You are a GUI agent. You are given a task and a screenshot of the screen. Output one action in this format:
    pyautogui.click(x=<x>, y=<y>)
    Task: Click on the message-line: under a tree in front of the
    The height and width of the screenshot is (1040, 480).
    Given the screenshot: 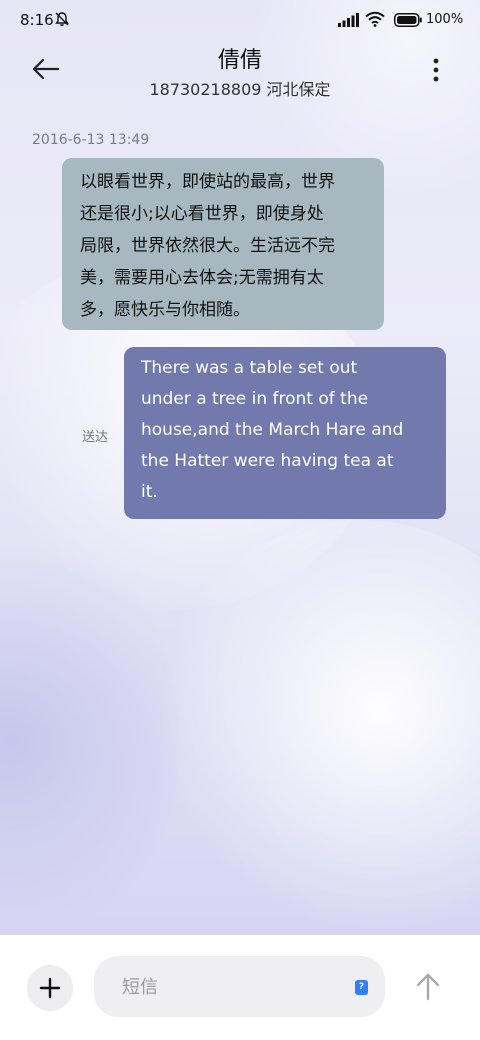 What is the action you would take?
    pyautogui.click(x=255, y=399)
    